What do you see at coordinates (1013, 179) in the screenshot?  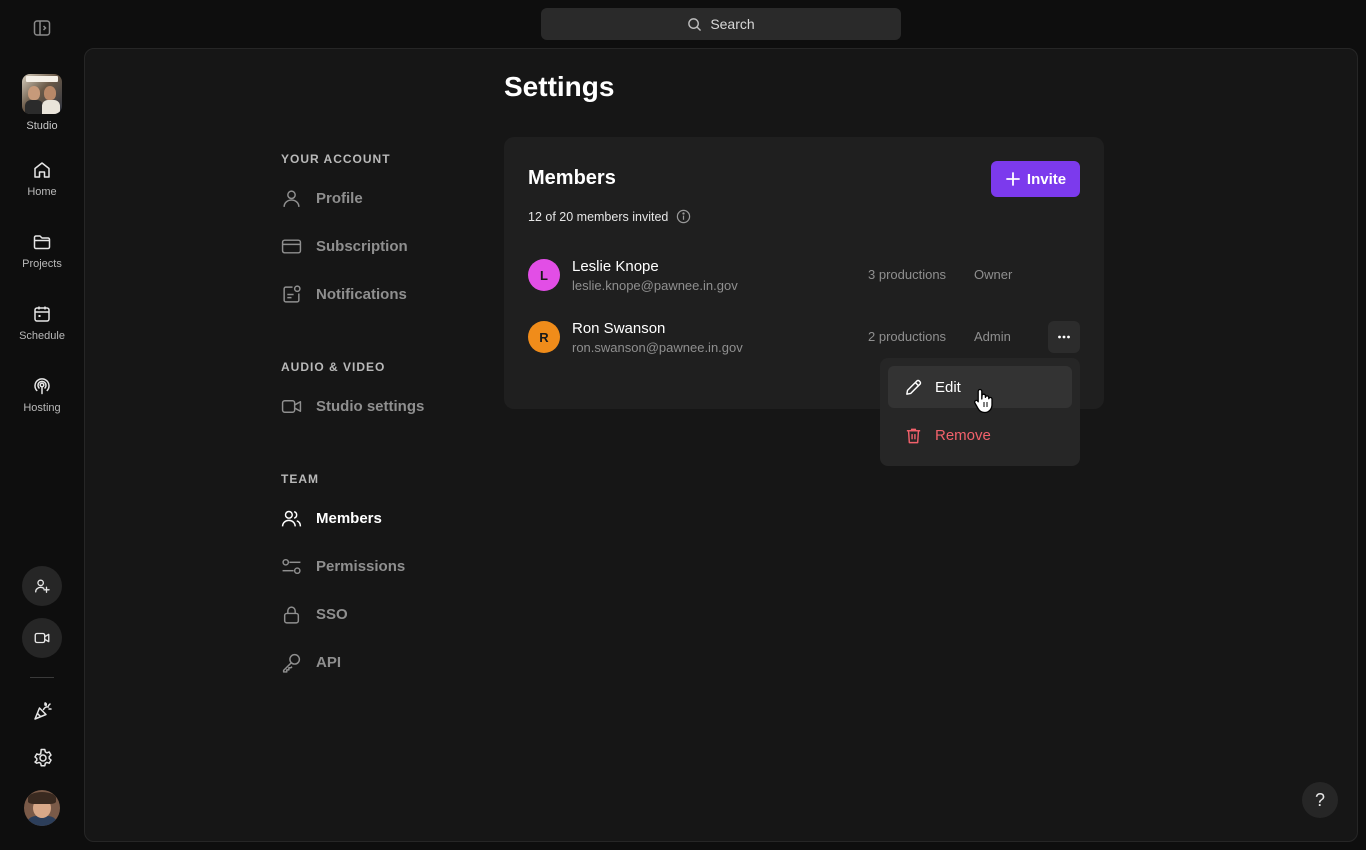 I see `plus-icon` at bounding box center [1013, 179].